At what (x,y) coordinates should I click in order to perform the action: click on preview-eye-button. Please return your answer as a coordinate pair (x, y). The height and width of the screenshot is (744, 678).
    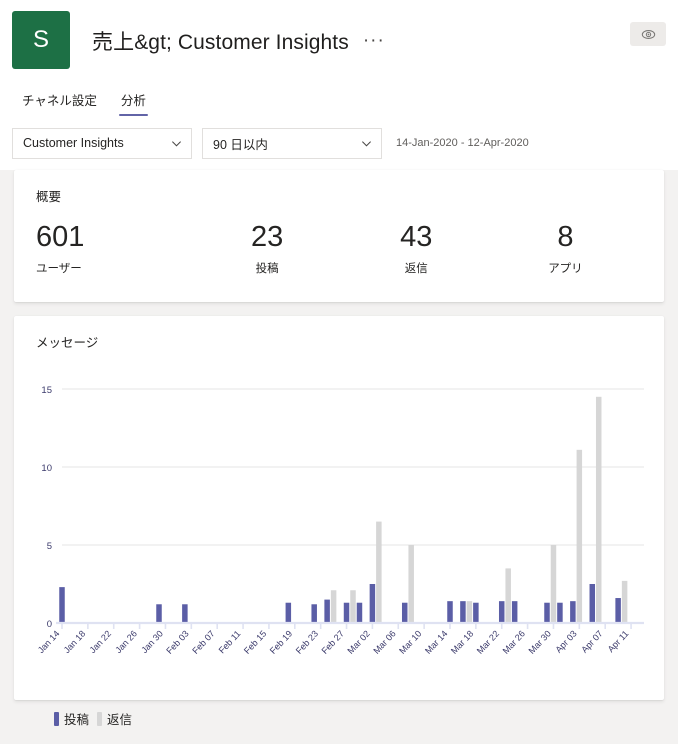
    Looking at the image, I should click on (648, 34).